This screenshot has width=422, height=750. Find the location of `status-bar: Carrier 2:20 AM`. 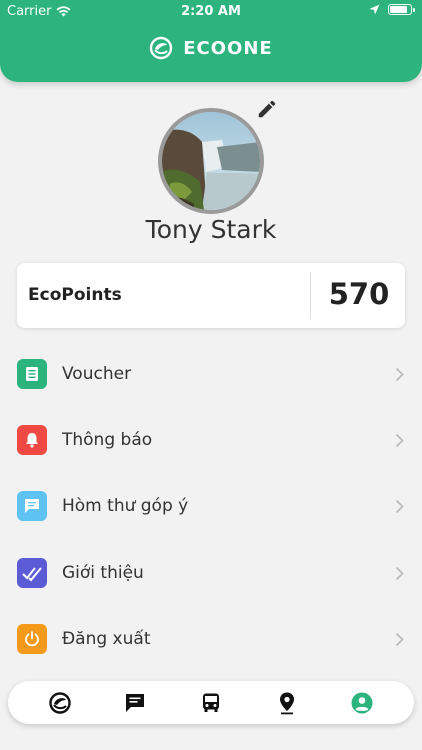

status-bar: Carrier 2:20 AM is located at coordinates (211, 11).